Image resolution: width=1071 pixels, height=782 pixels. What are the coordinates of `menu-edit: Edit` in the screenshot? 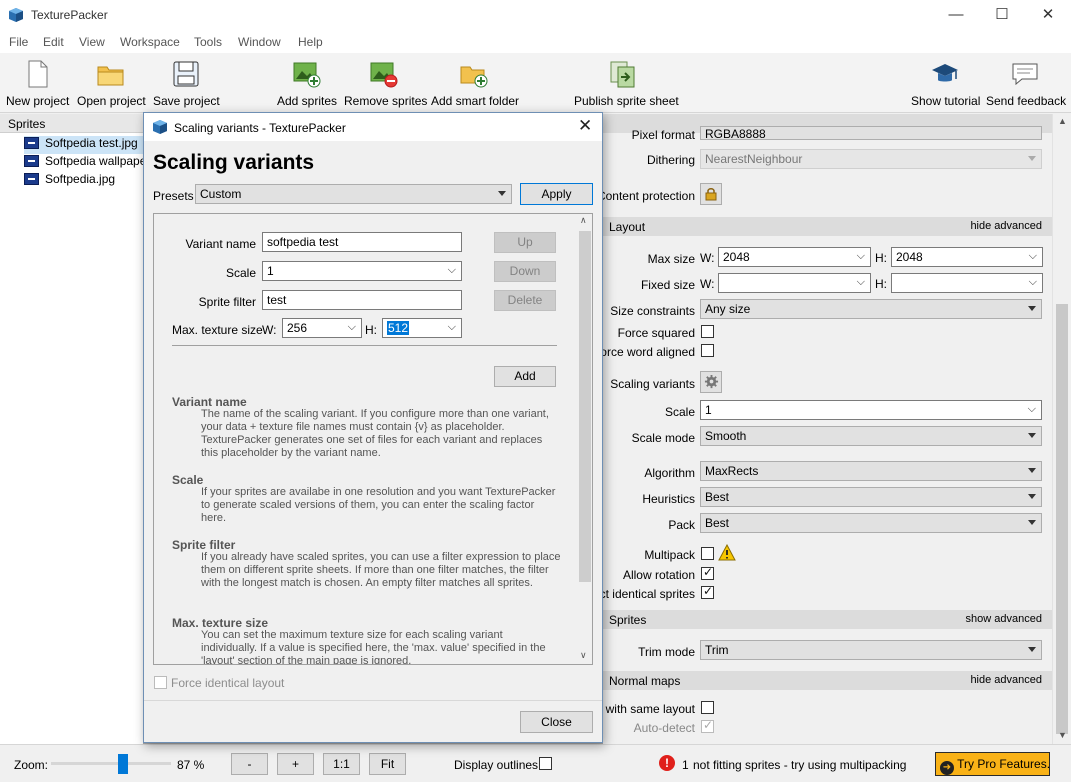 It's located at (53, 42).